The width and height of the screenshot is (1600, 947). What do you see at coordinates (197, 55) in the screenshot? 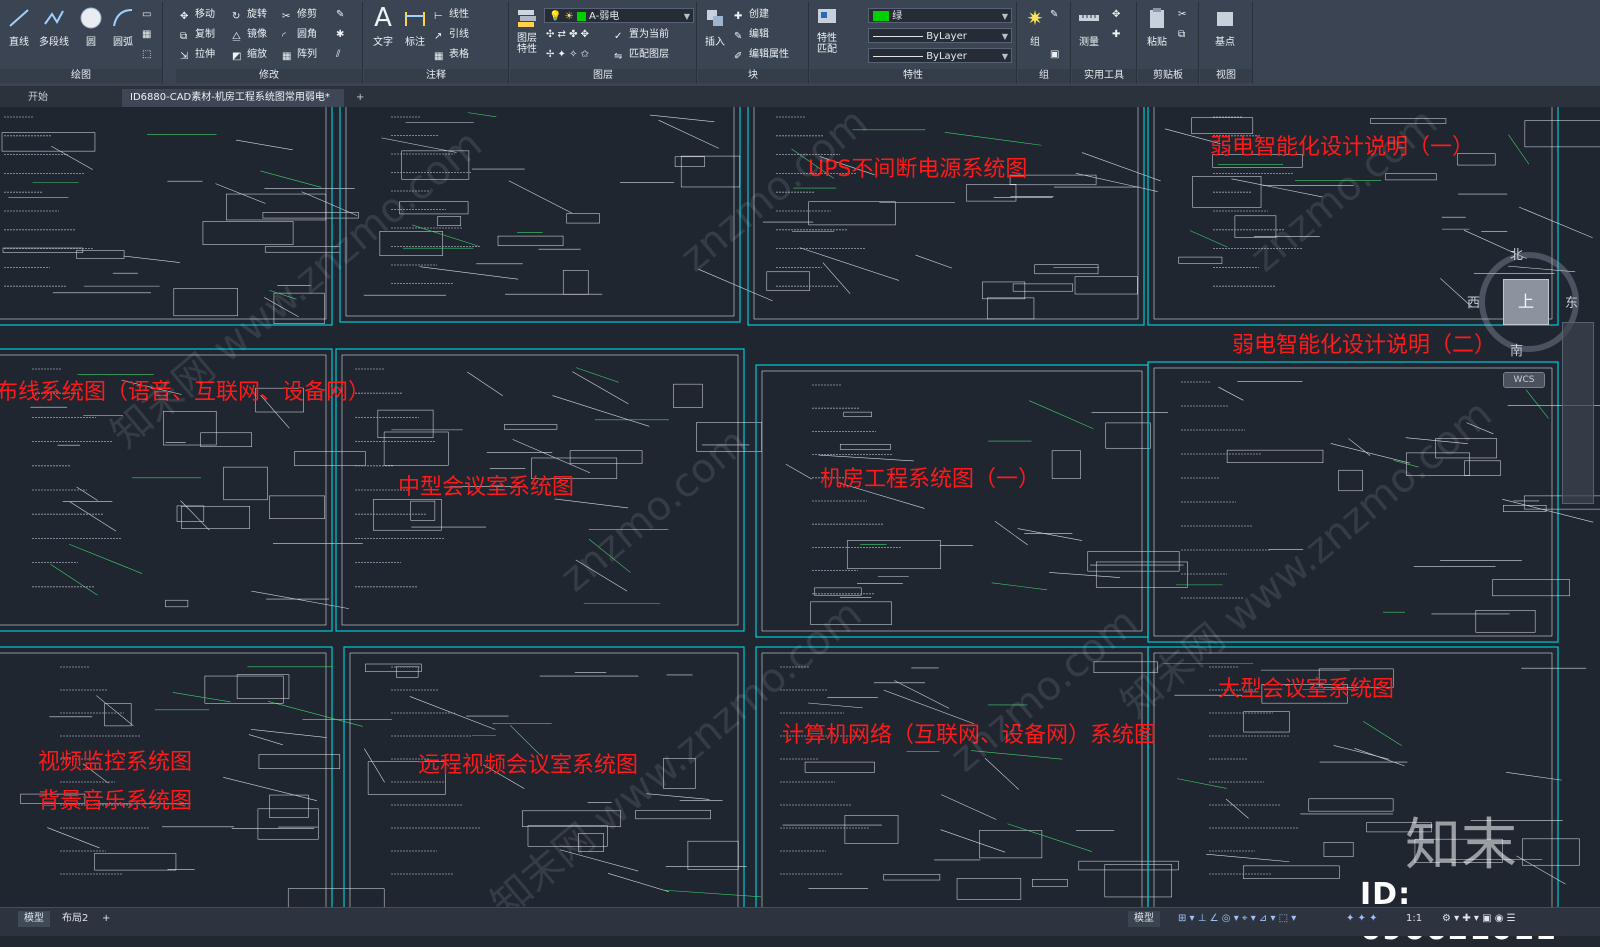
I see `stretch-button: ⇲ 拉伸` at bounding box center [197, 55].